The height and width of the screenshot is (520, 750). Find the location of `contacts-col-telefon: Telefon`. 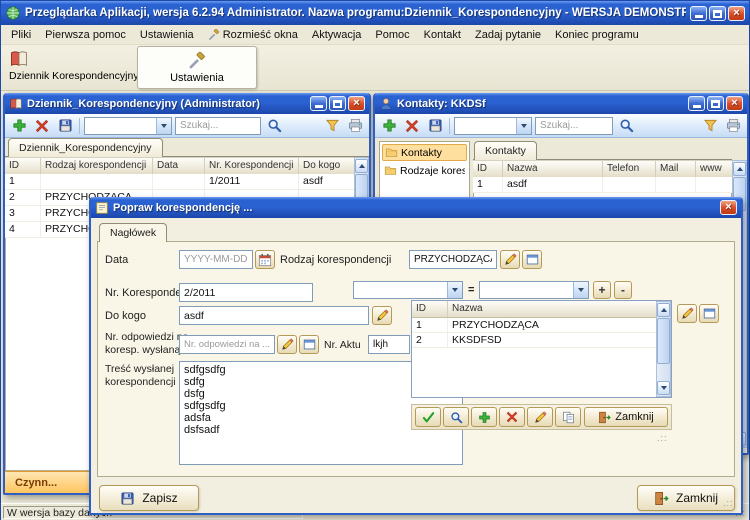

contacts-col-telefon: Telefon is located at coordinates (629, 169).